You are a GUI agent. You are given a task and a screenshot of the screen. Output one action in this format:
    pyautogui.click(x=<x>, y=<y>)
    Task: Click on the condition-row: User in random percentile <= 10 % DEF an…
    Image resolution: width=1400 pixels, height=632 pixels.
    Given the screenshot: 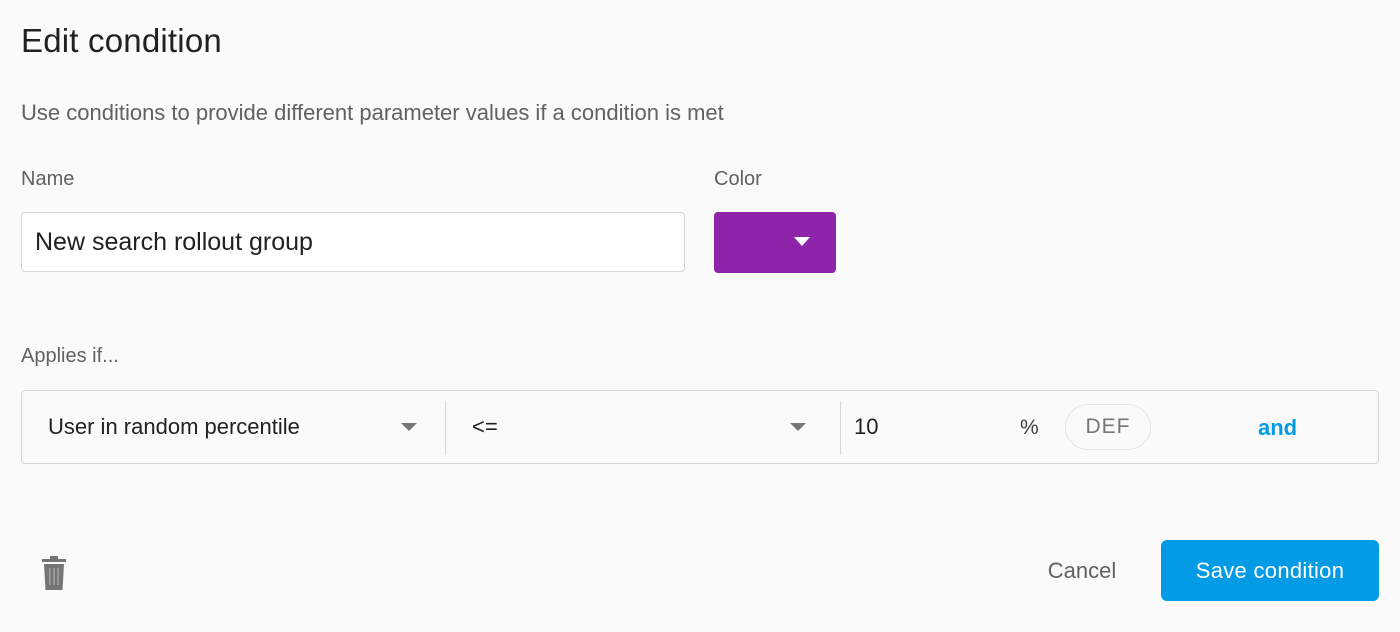 What is the action you would take?
    pyautogui.click(x=700, y=427)
    